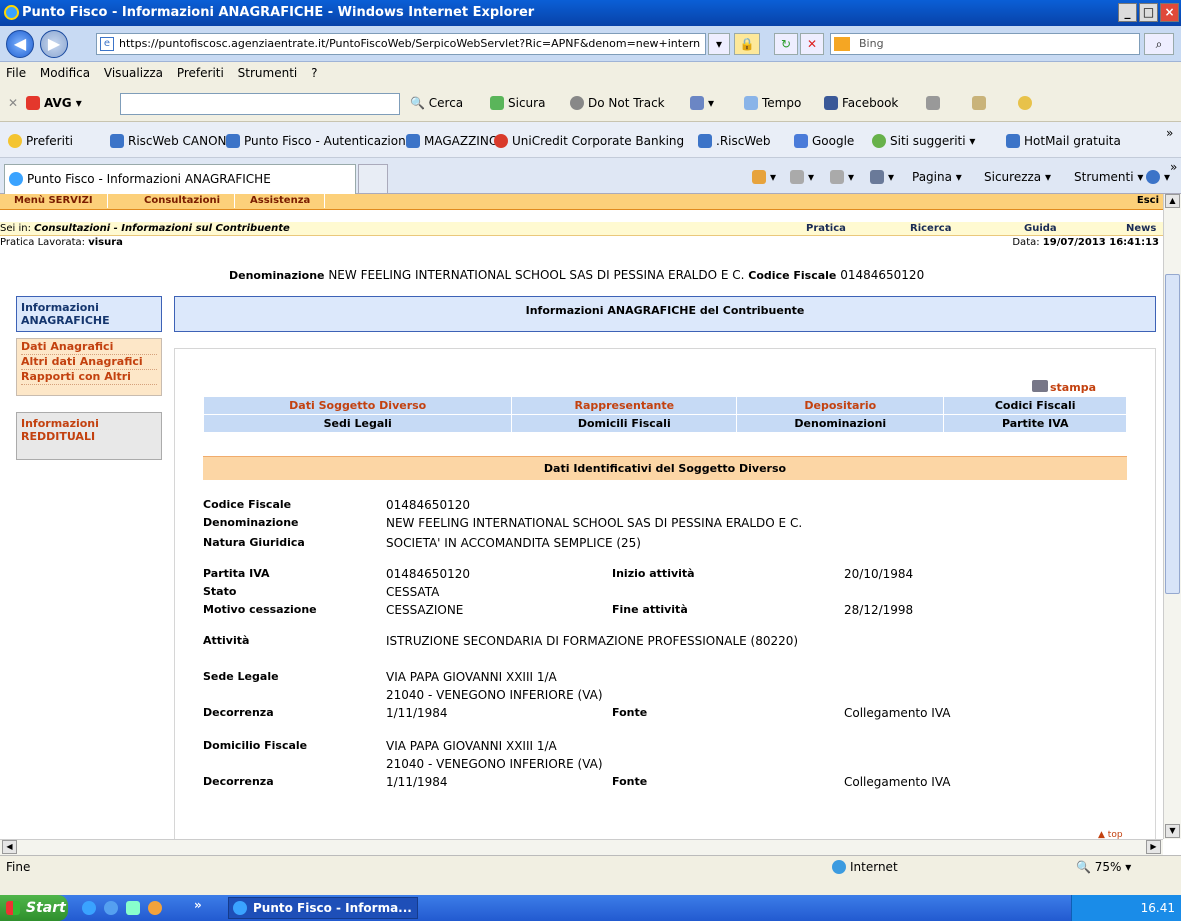 Image resolution: width=1181 pixels, height=921 pixels. What do you see at coordinates (1172, 831) in the screenshot?
I see `scroll-down-icon: ▼` at bounding box center [1172, 831].